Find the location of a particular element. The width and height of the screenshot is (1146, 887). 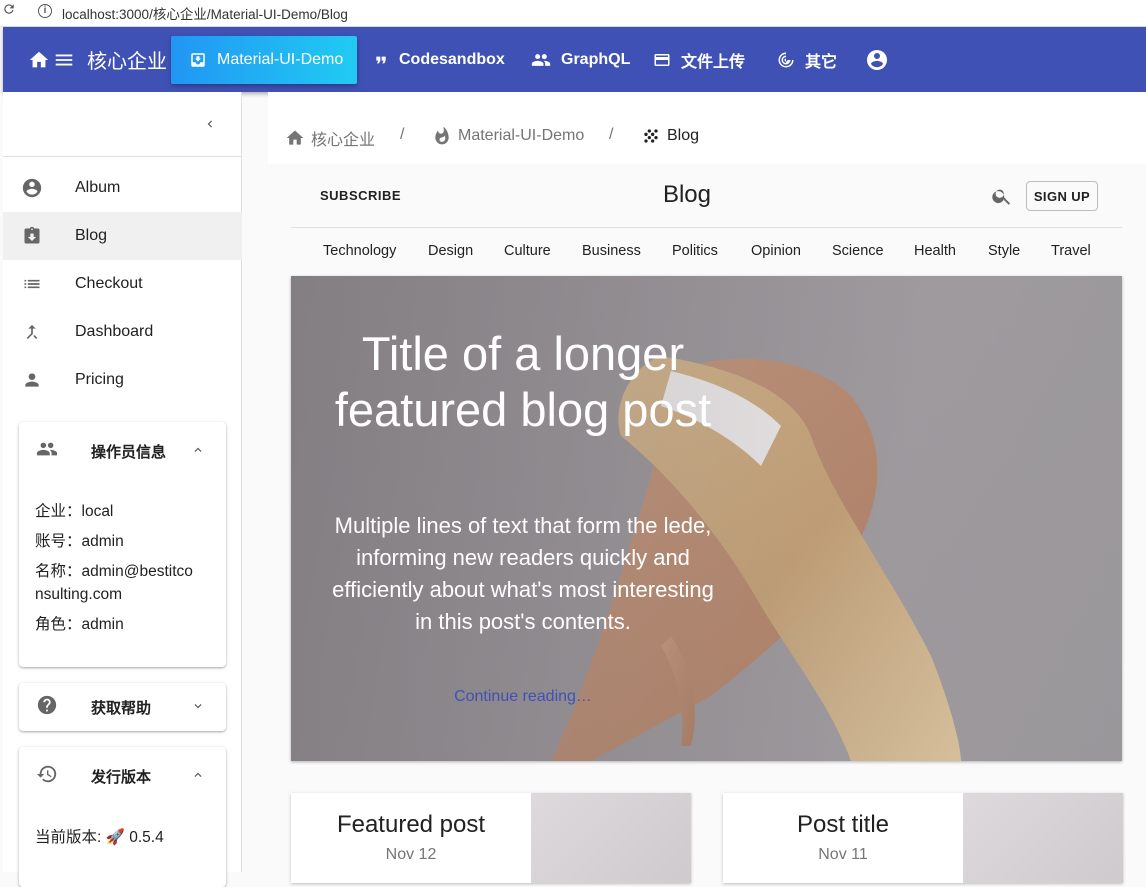

name-line-wrap: nsulting.com is located at coordinates (79, 594).